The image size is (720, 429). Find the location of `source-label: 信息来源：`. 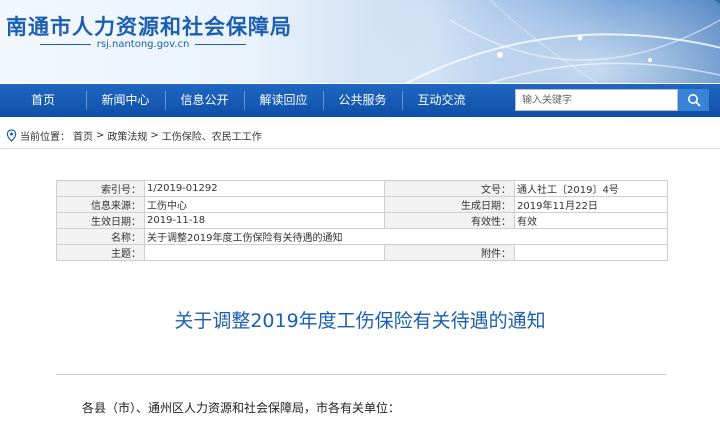

source-label: 信息来源： is located at coordinates (100, 204).